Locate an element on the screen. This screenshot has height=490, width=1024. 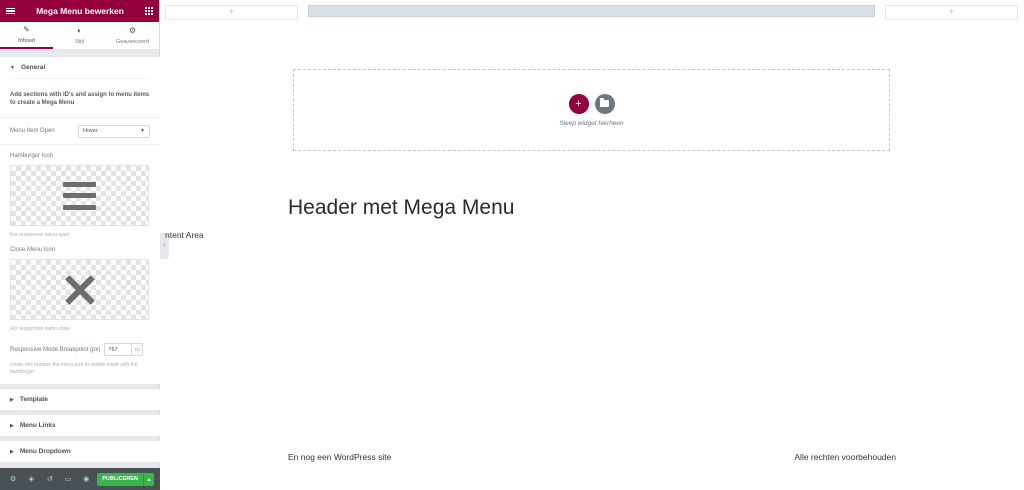
breakpoint-input: 767 is located at coordinates (118, 349).